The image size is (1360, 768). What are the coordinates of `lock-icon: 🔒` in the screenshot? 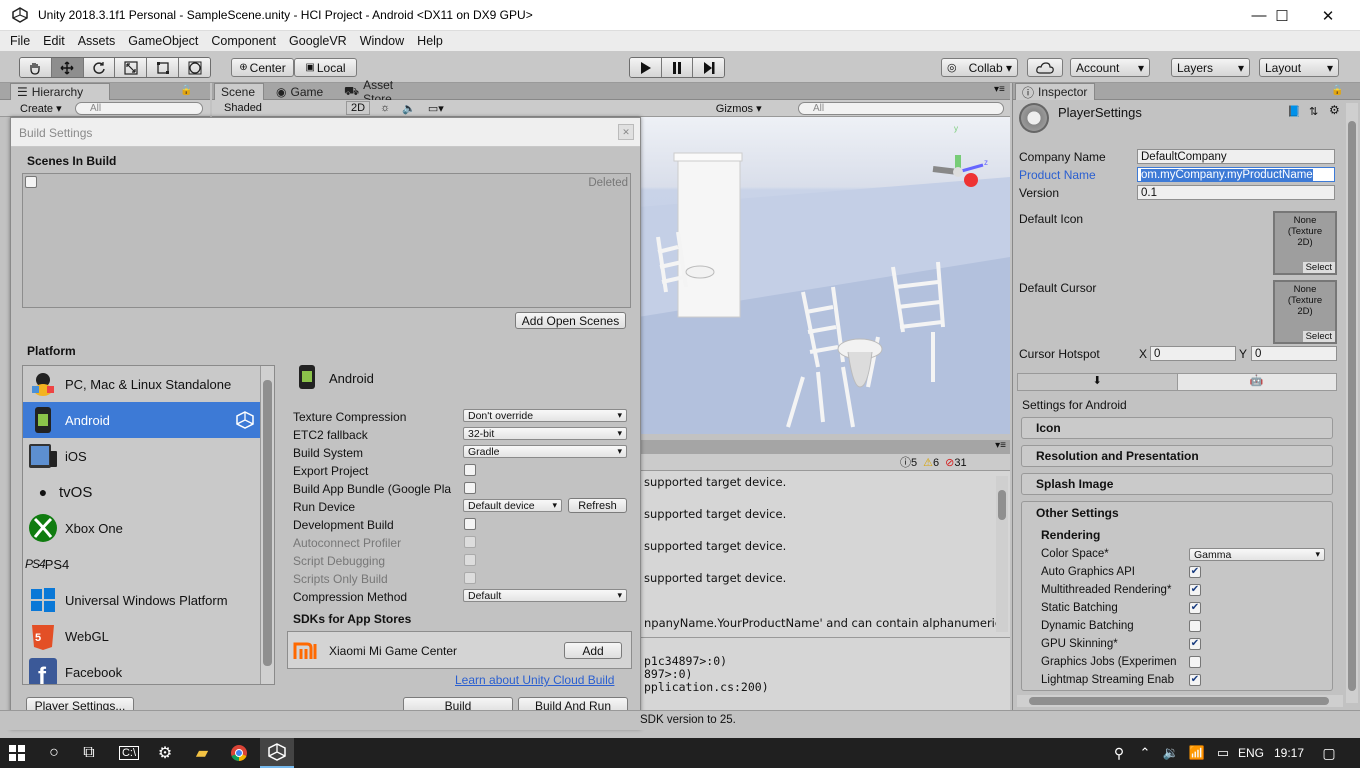 It's located at (186, 90).